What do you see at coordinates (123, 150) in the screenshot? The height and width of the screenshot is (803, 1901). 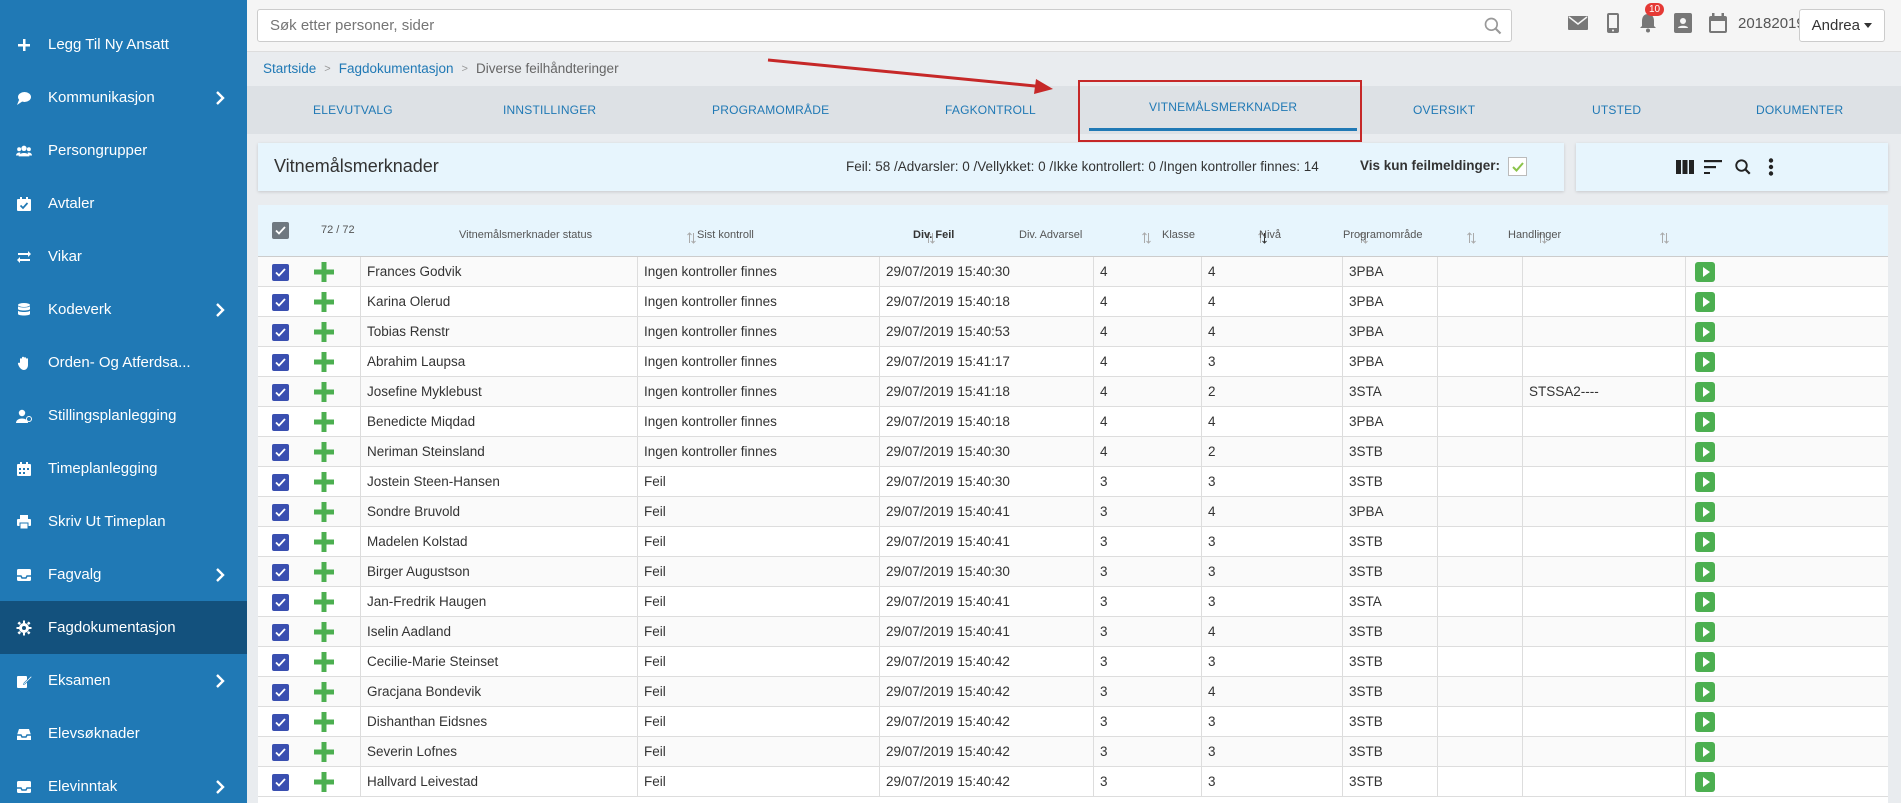 I see `sidebar-item-persongrupper: Persongrupper` at bounding box center [123, 150].